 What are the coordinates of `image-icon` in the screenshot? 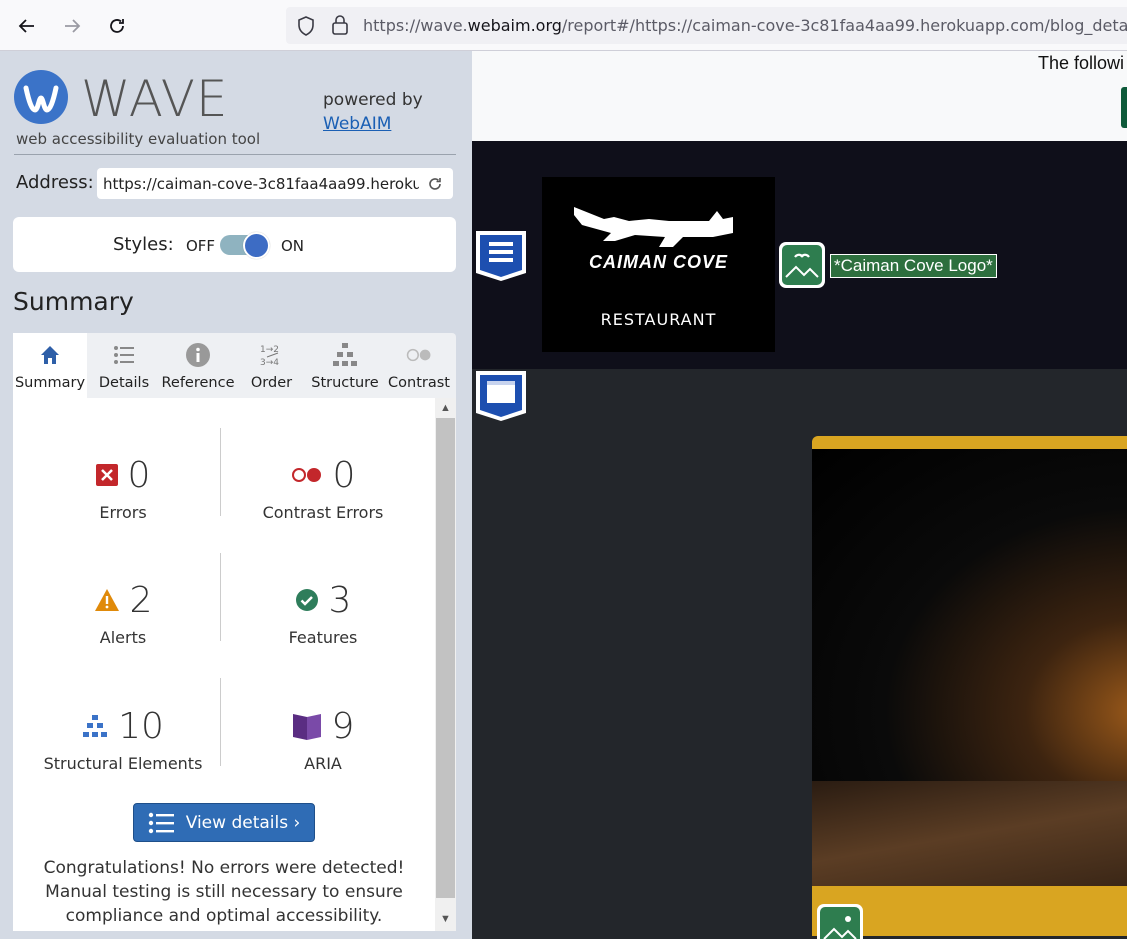 It's located at (840, 921).